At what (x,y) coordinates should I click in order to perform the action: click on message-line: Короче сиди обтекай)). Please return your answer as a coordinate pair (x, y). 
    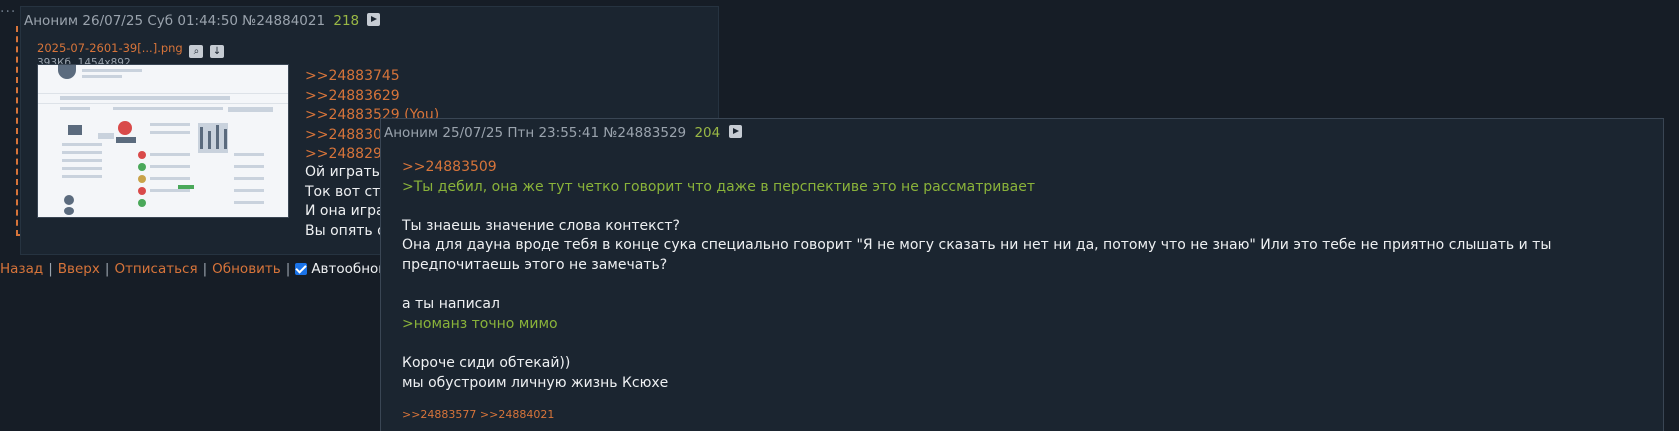
    Looking at the image, I should click on (486, 362).